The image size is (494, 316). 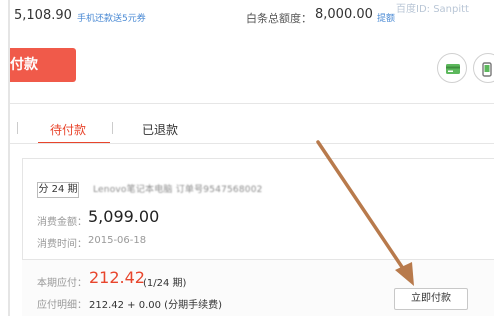 What do you see at coordinates (62, 222) in the screenshot?
I see `amount-label: 消费金额：` at bounding box center [62, 222].